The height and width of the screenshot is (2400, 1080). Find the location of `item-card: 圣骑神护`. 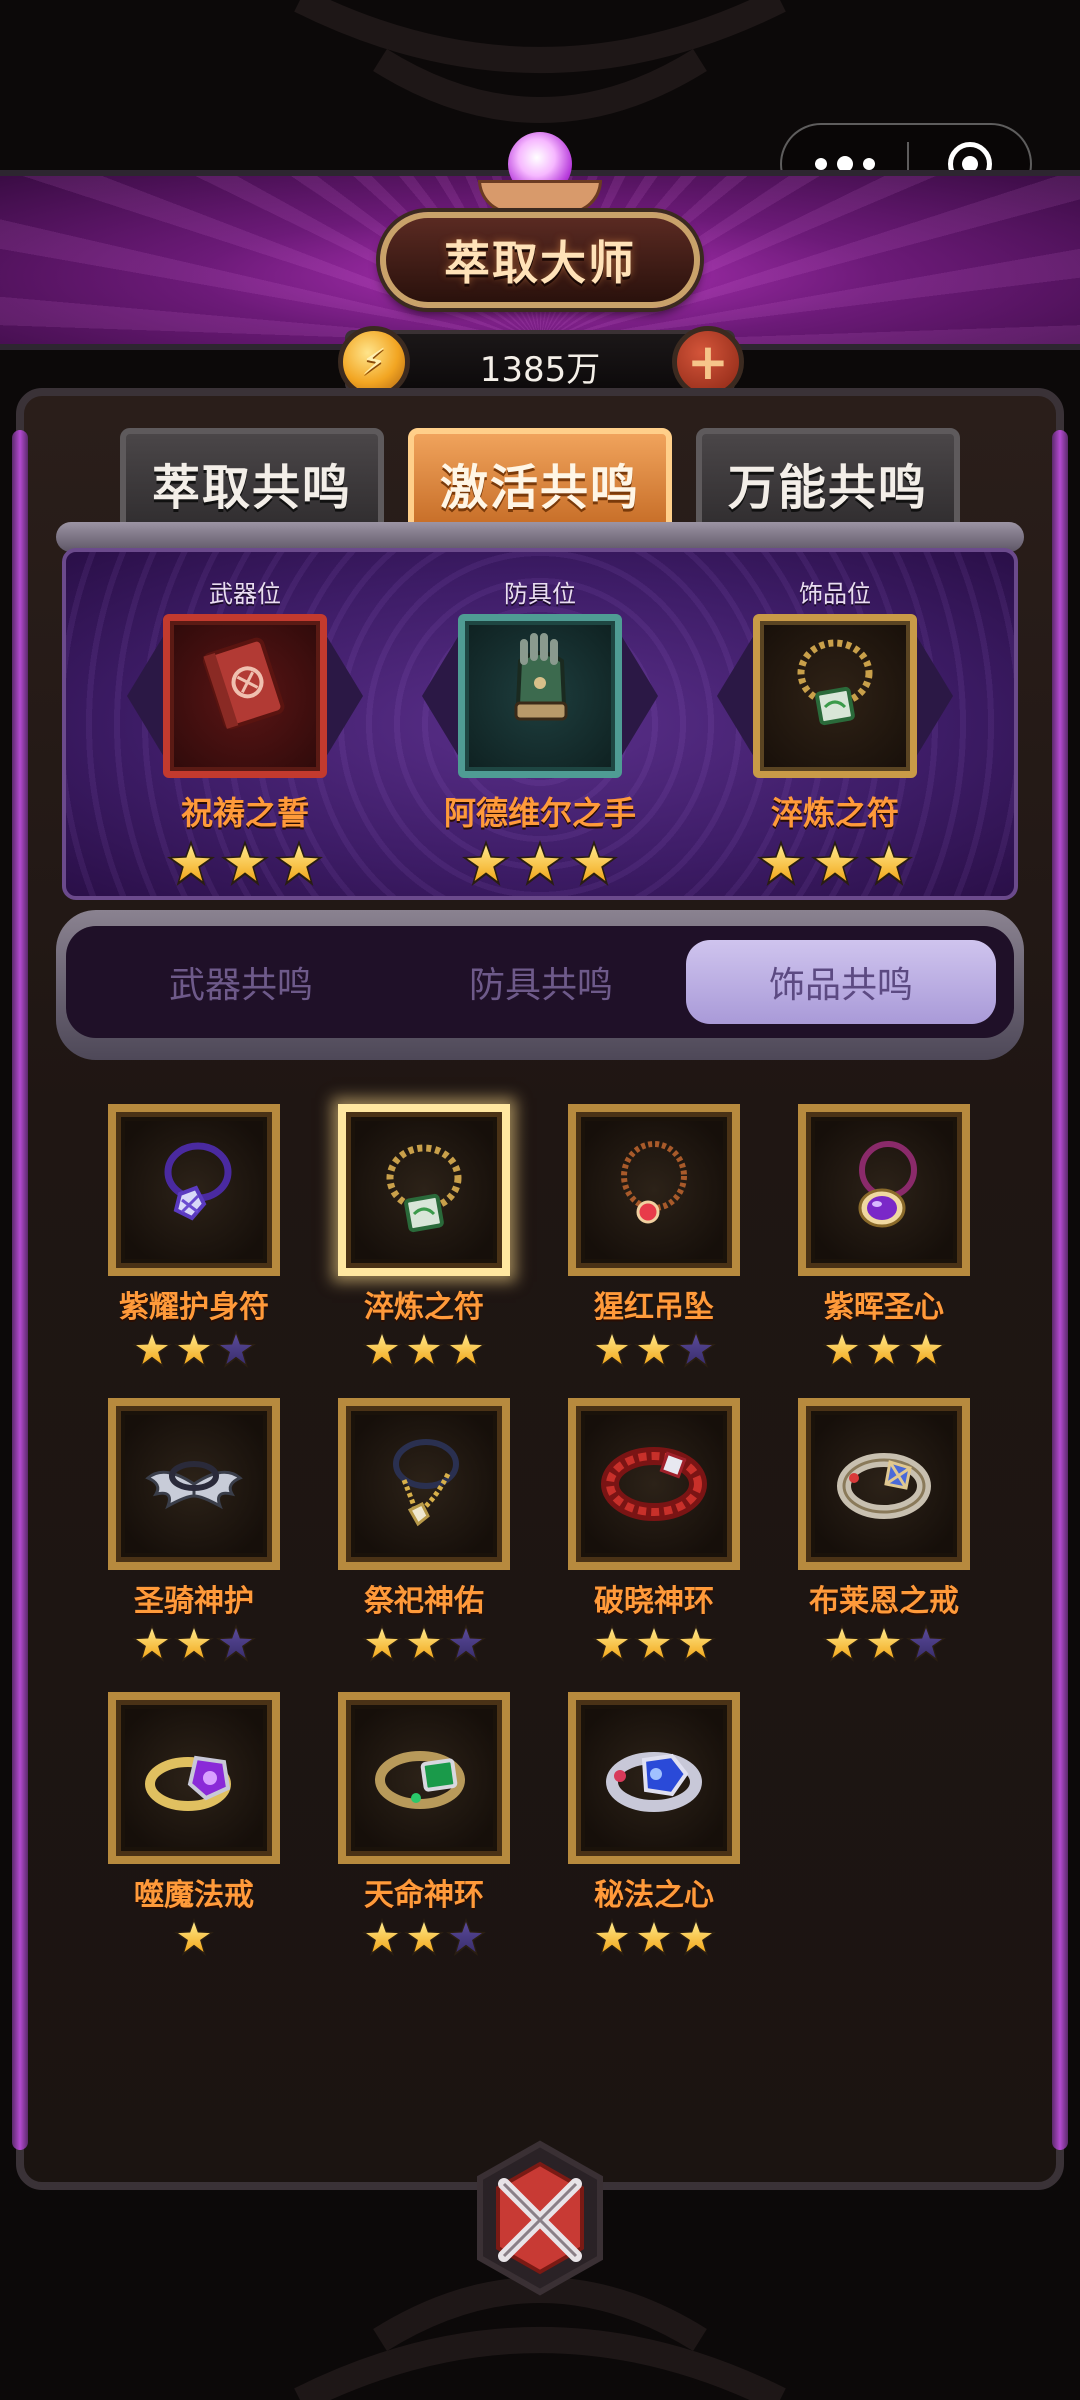

item-card: 圣骑神护 is located at coordinates (194, 1530).